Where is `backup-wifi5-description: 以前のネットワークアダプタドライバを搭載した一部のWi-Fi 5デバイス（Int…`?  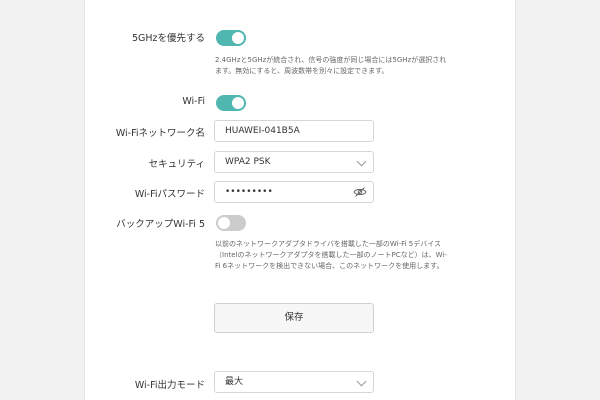 backup-wifi5-description: 以前のネットワークアダプタドライバを搭載した一部のWi-Fi 5デバイス（Int… is located at coordinates (331, 255).